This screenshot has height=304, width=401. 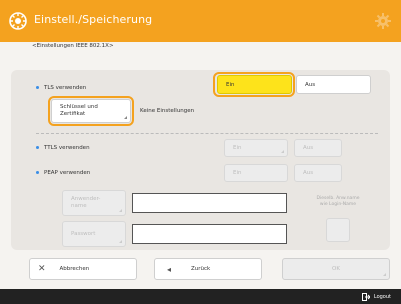 What do you see at coordinates (93, 19) in the screenshot?
I see `page-title: Einstell./Speicherung` at bounding box center [93, 19].